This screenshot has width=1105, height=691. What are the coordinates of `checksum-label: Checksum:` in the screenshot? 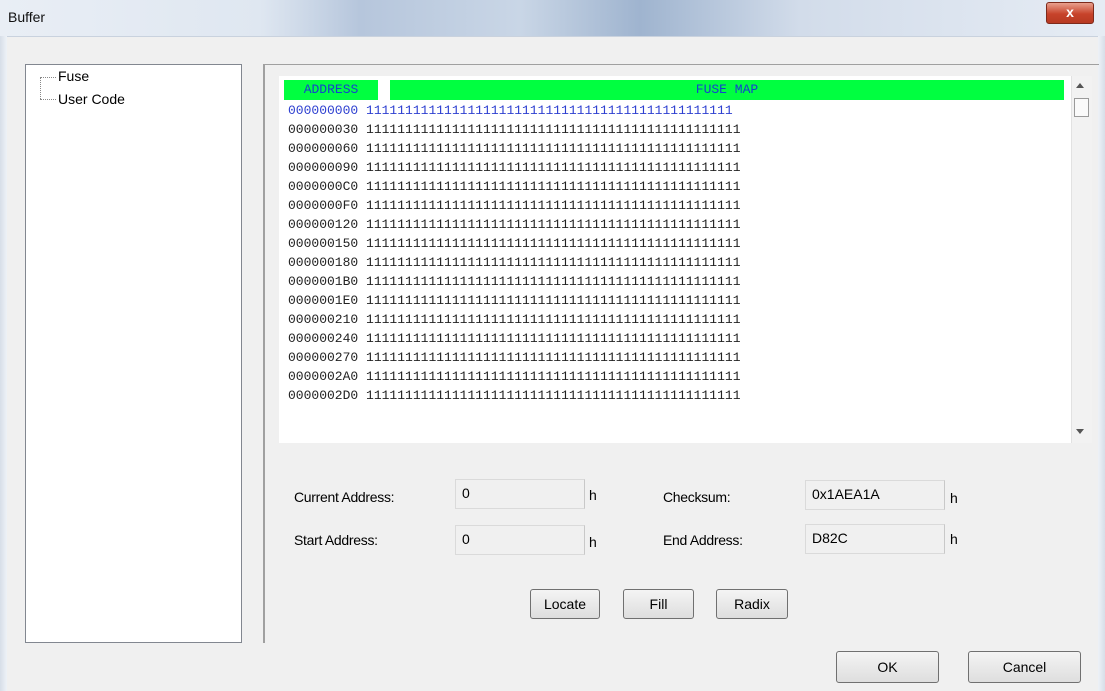 It's located at (697, 497).